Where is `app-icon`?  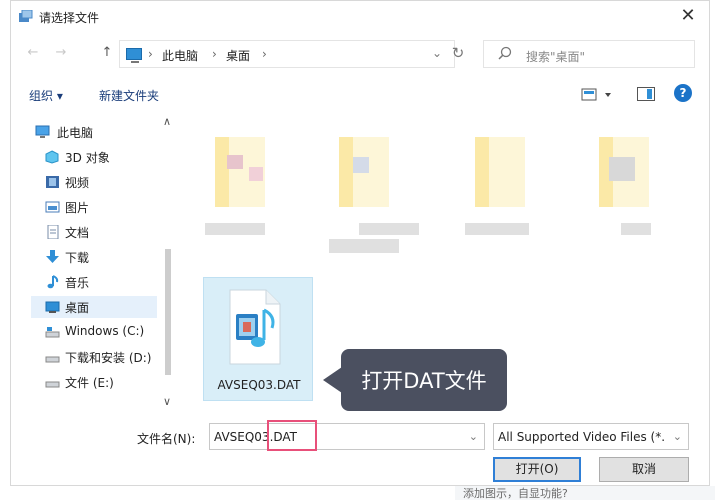
app-icon is located at coordinates (26, 16).